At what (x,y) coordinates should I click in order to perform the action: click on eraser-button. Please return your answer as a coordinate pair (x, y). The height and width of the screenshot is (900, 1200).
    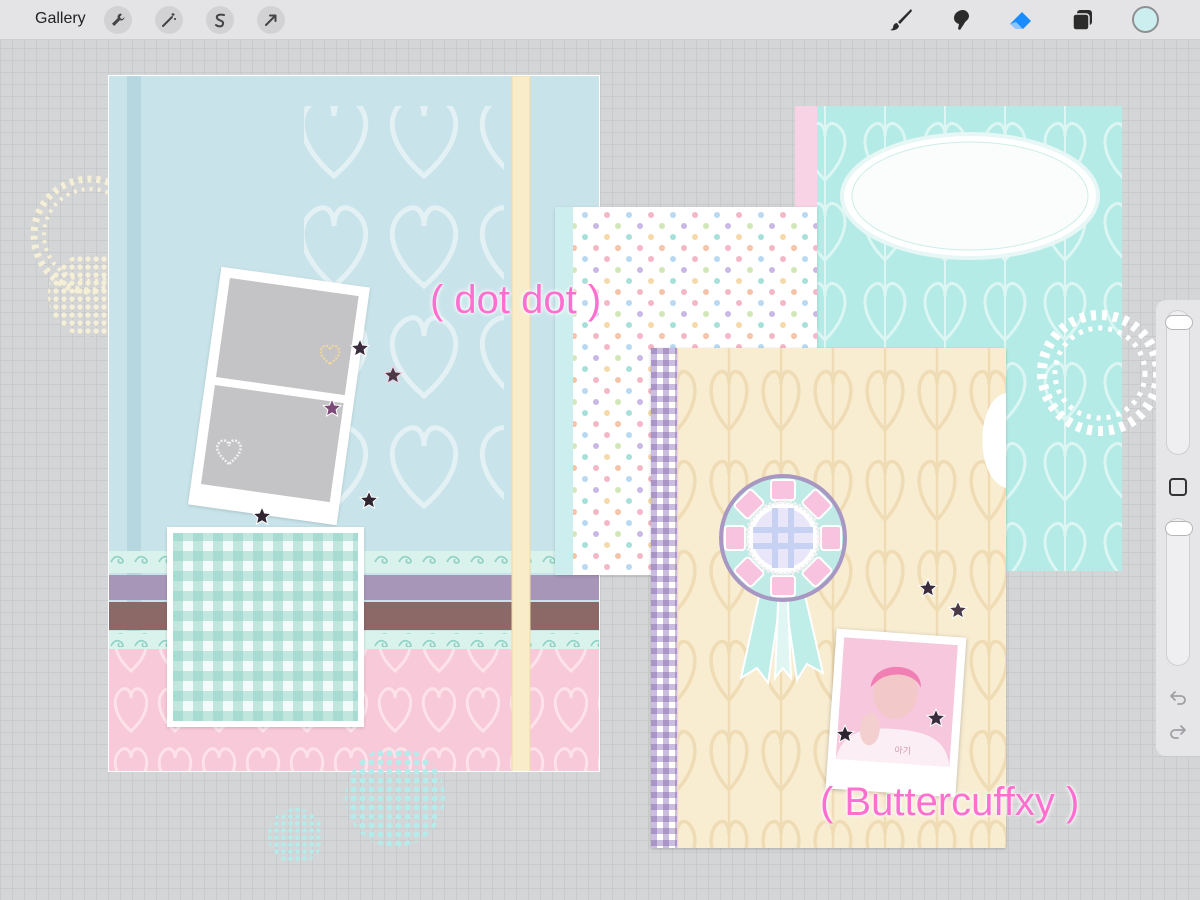
    Looking at the image, I should click on (1021, 20).